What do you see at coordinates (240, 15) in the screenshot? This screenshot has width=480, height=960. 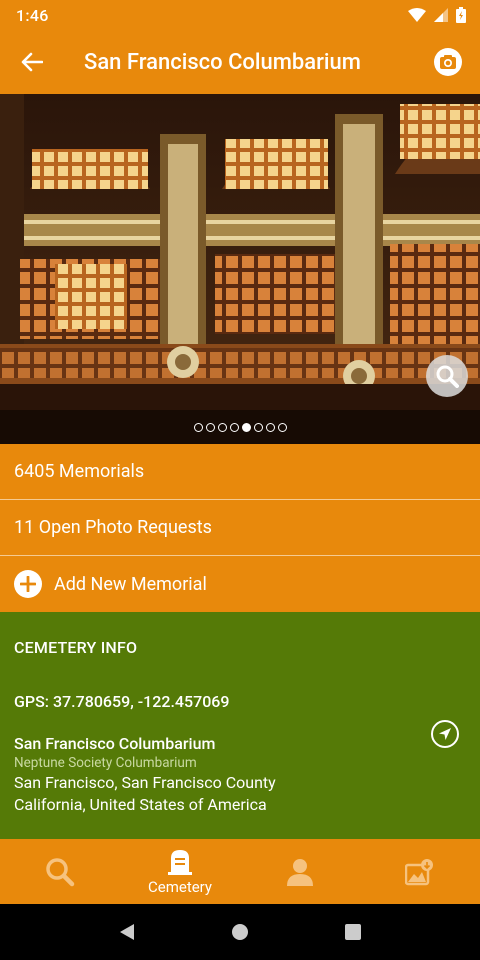 I see `status-bar: 1:46` at bounding box center [240, 15].